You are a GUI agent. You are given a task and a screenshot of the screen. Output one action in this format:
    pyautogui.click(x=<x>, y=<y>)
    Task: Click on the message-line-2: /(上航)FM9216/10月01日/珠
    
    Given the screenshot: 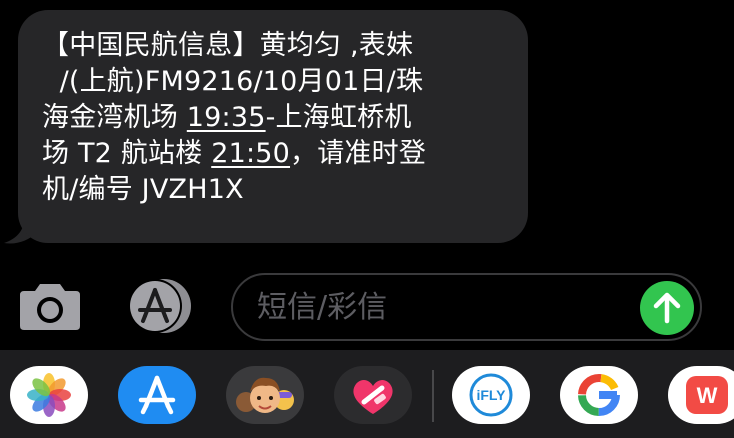 What is the action you would take?
    pyautogui.click(x=233, y=81)
    